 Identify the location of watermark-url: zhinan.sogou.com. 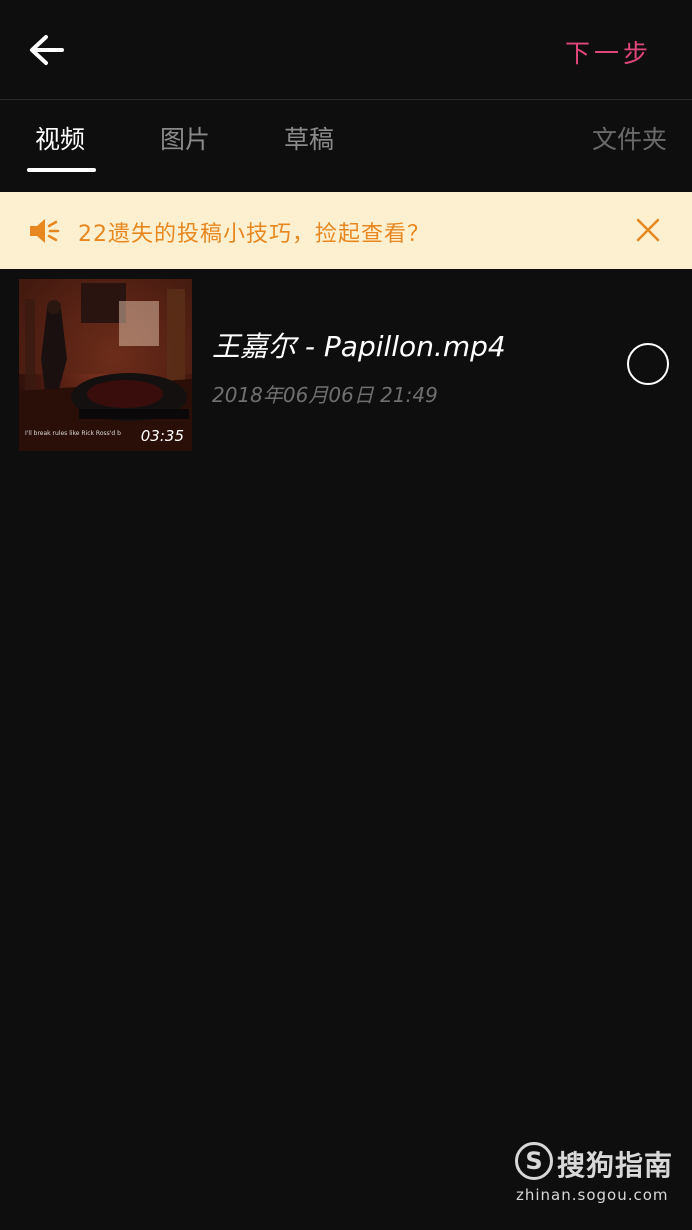
(592, 1195).